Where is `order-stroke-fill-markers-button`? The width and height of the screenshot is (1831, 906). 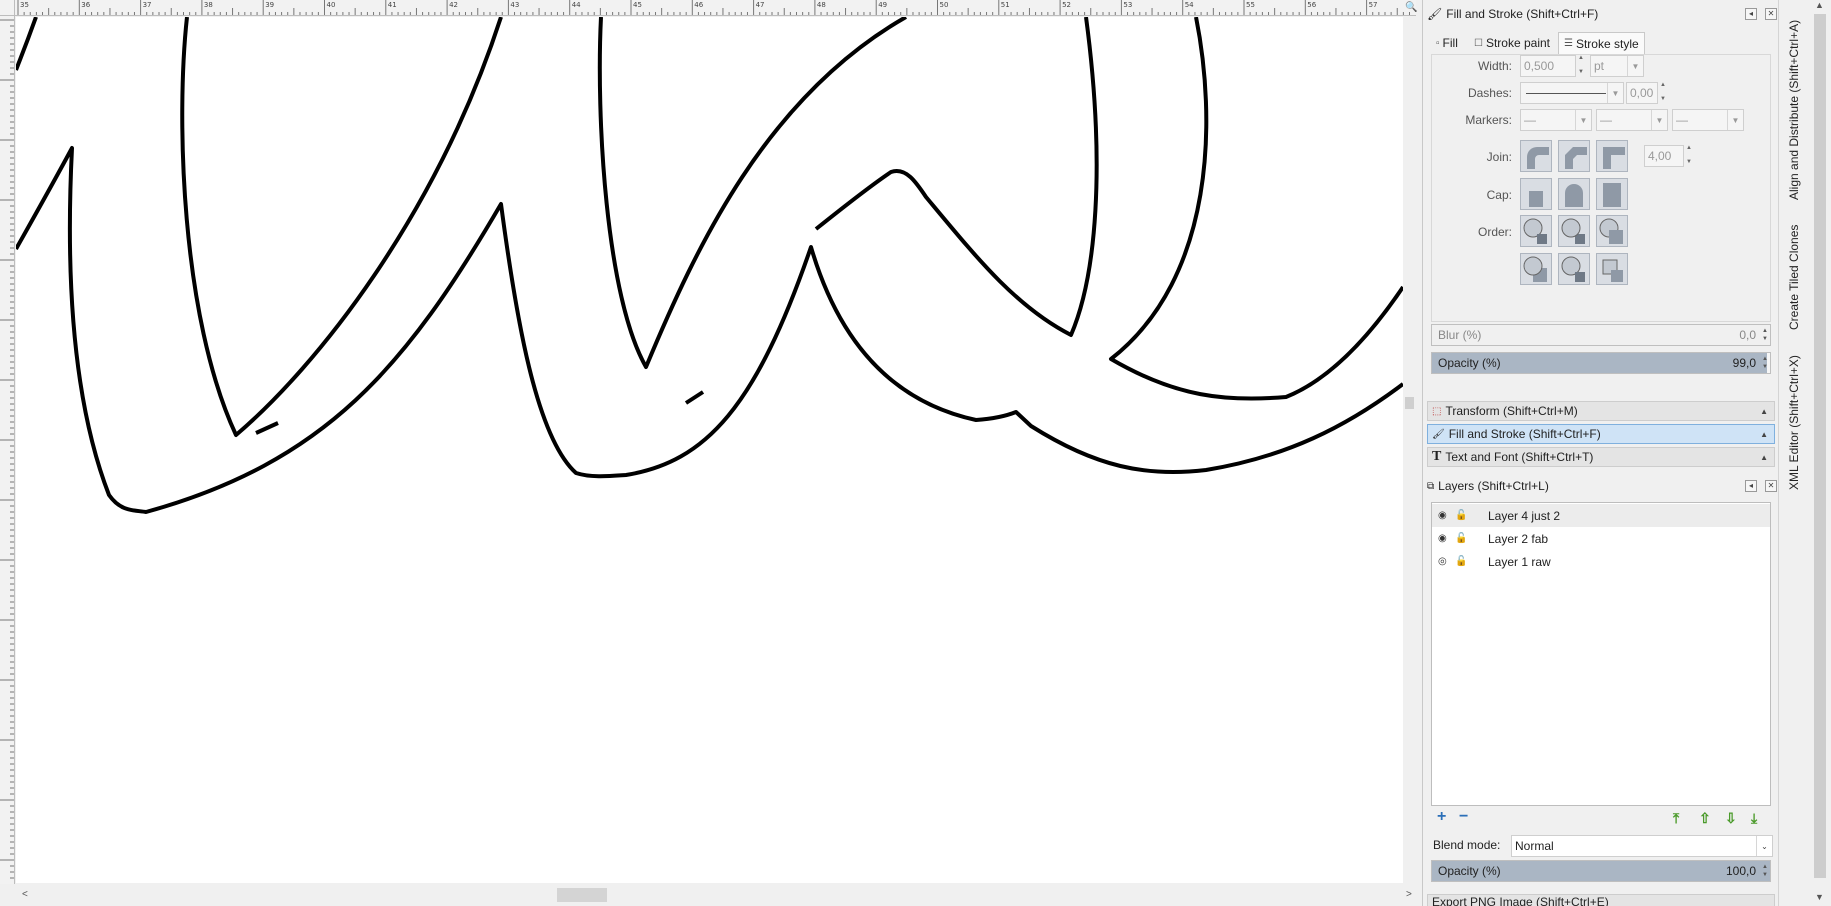
order-stroke-fill-markers-button is located at coordinates (1574, 231).